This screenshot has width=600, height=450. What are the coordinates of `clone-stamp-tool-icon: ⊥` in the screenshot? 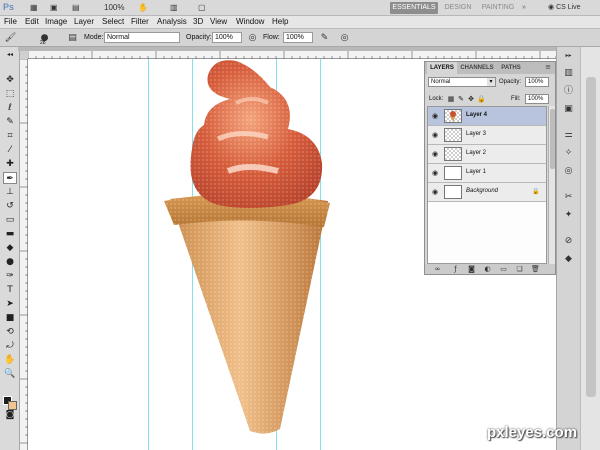 It's located at (10, 192).